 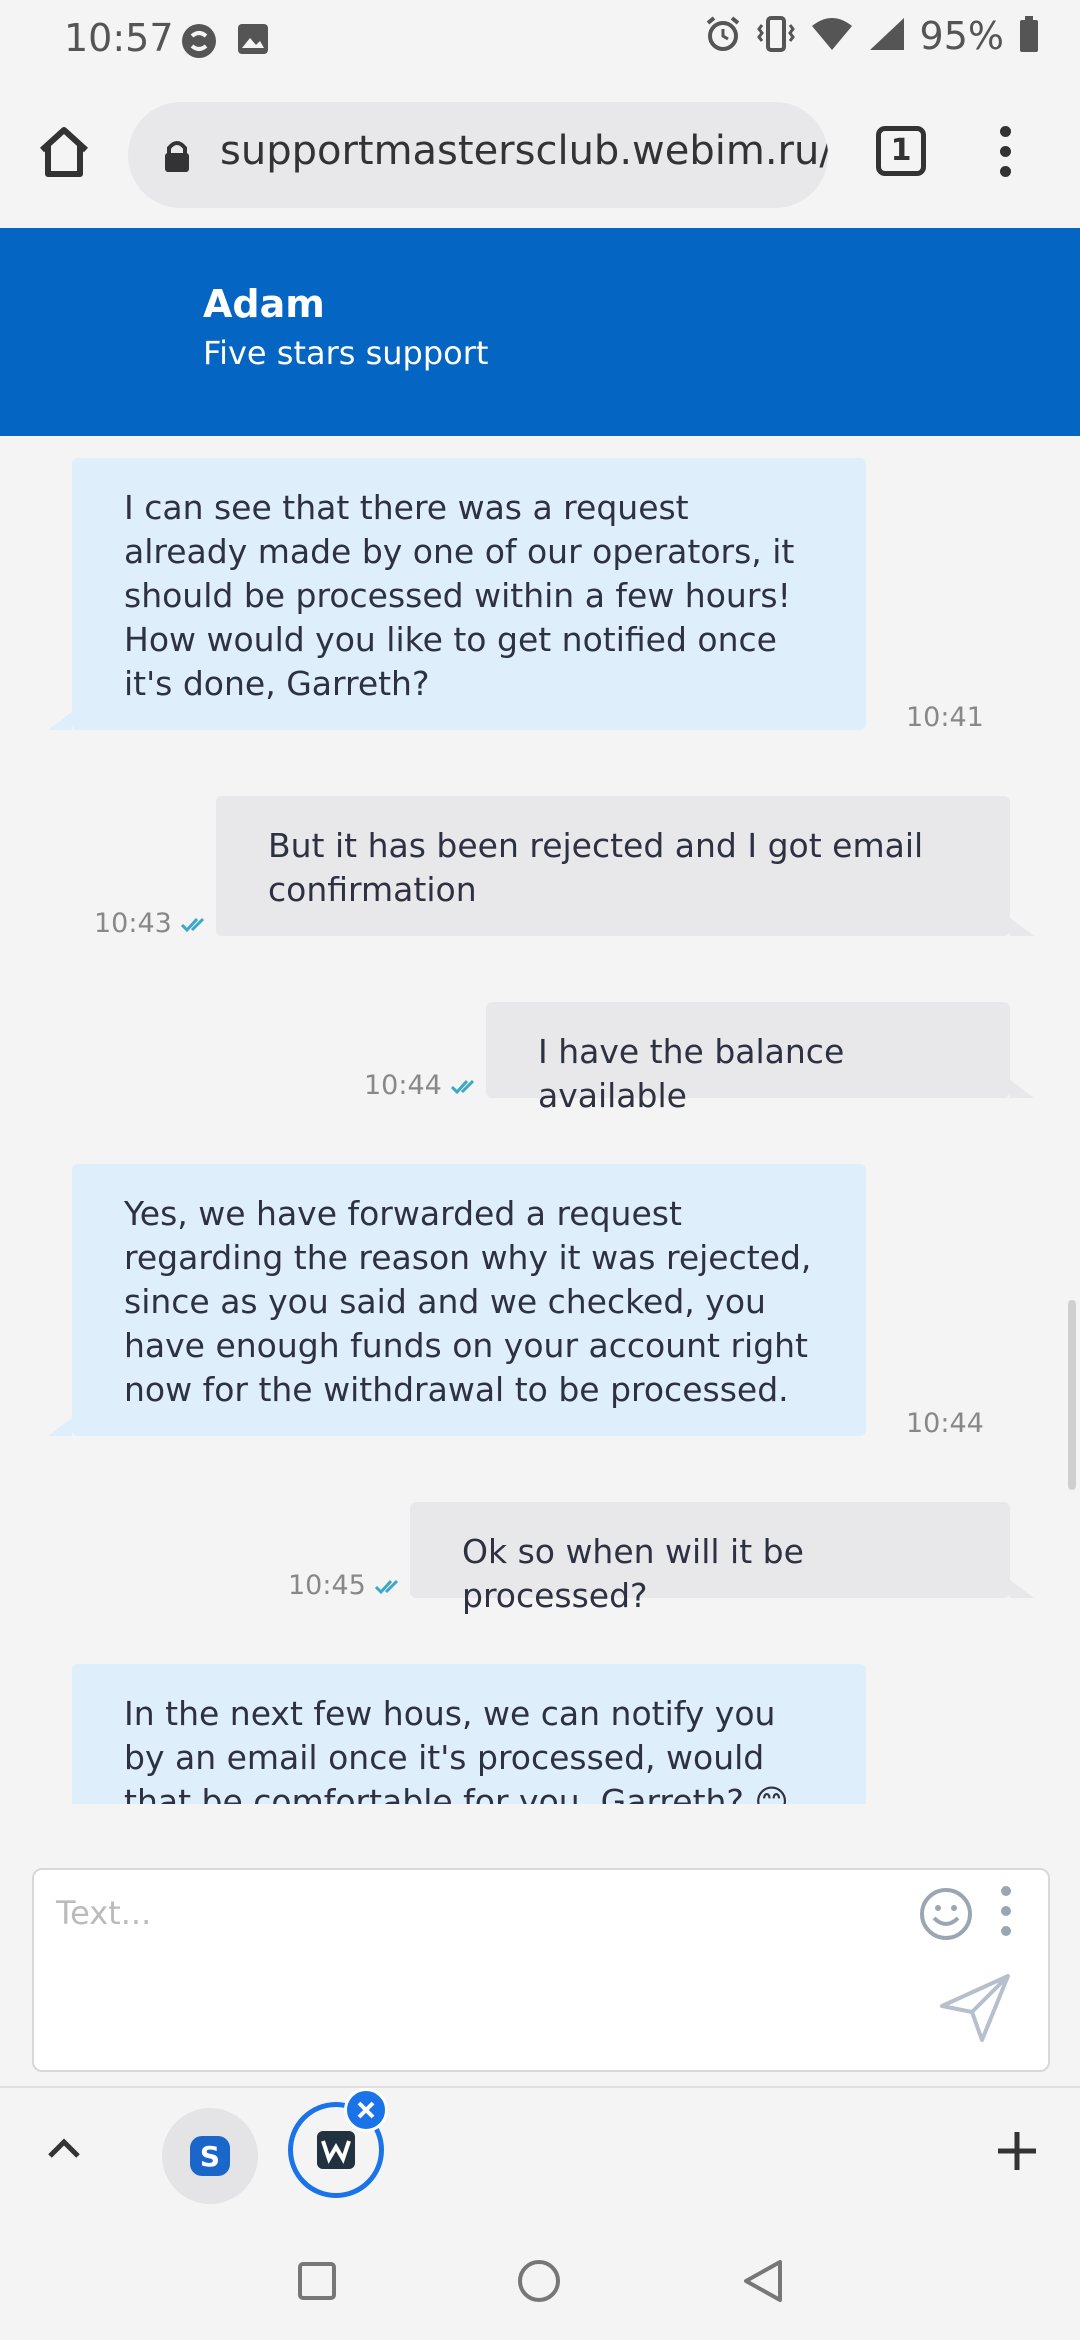 I want to click on system-nav-bar, so click(x=540, y=2278).